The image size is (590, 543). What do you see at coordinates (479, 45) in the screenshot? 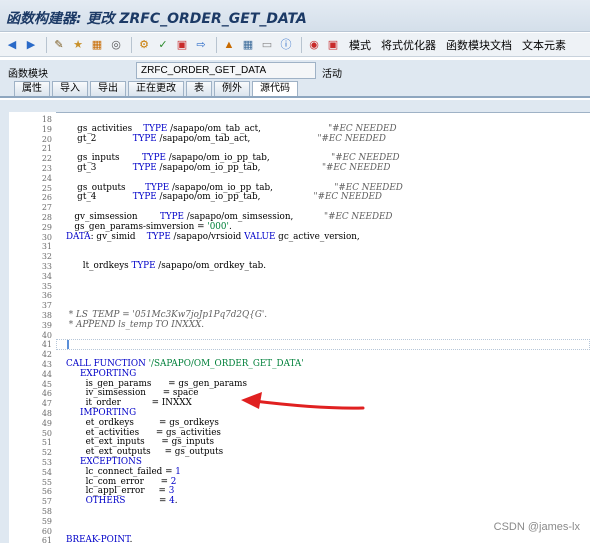
I see `module-doc-button: 函数模块文档` at bounding box center [479, 45].